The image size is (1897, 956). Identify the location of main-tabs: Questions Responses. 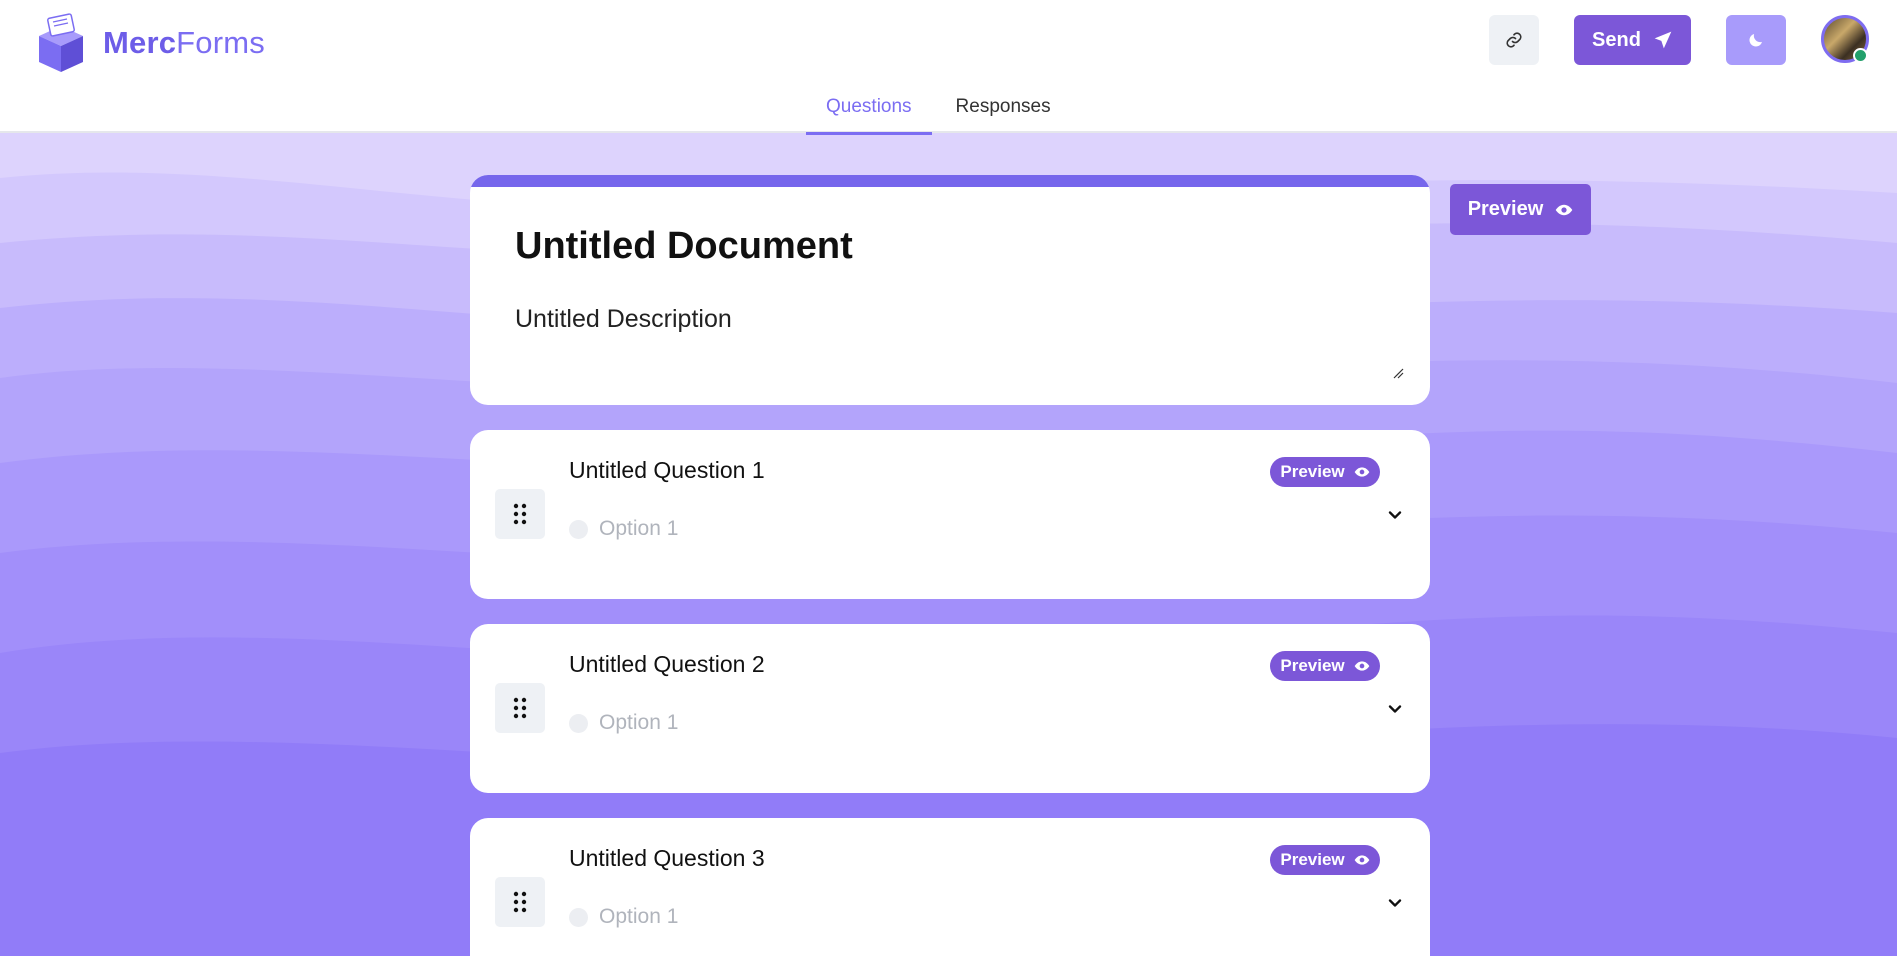
(938, 112).